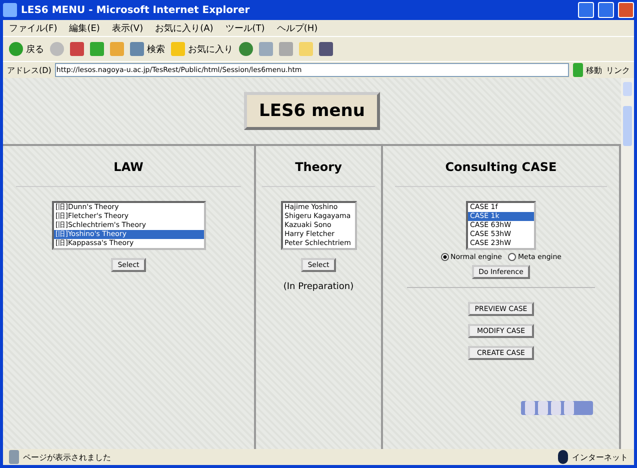 The width and height of the screenshot is (637, 468). What do you see at coordinates (557, 408) in the screenshot?
I see `image-toolbar` at bounding box center [557, 408].